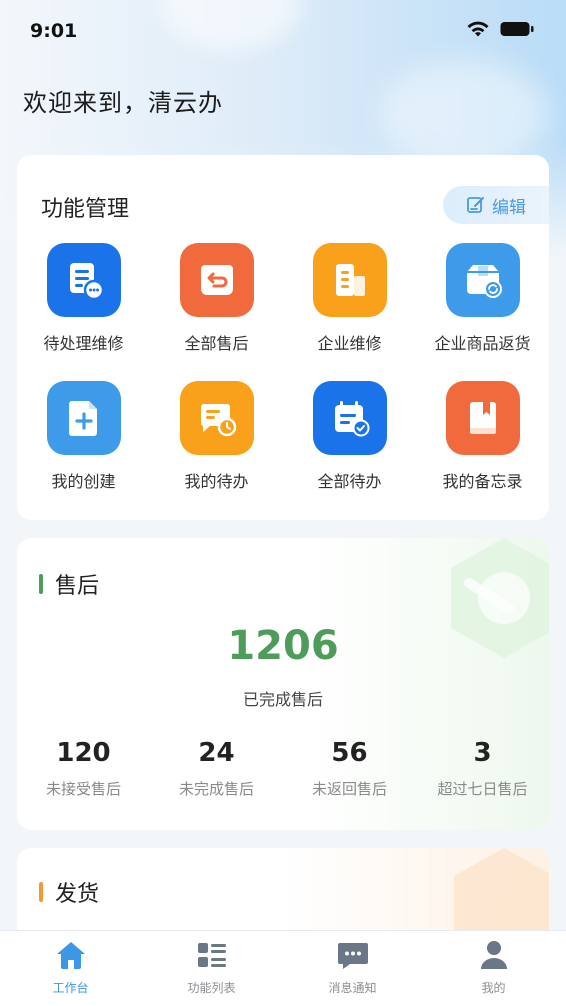 Image resolution: width=566 pixels, height=1006 pixels. I want to click on bottom-tab-bar: 工作台 功能列表 消息通知 我的, so click(283, 968).